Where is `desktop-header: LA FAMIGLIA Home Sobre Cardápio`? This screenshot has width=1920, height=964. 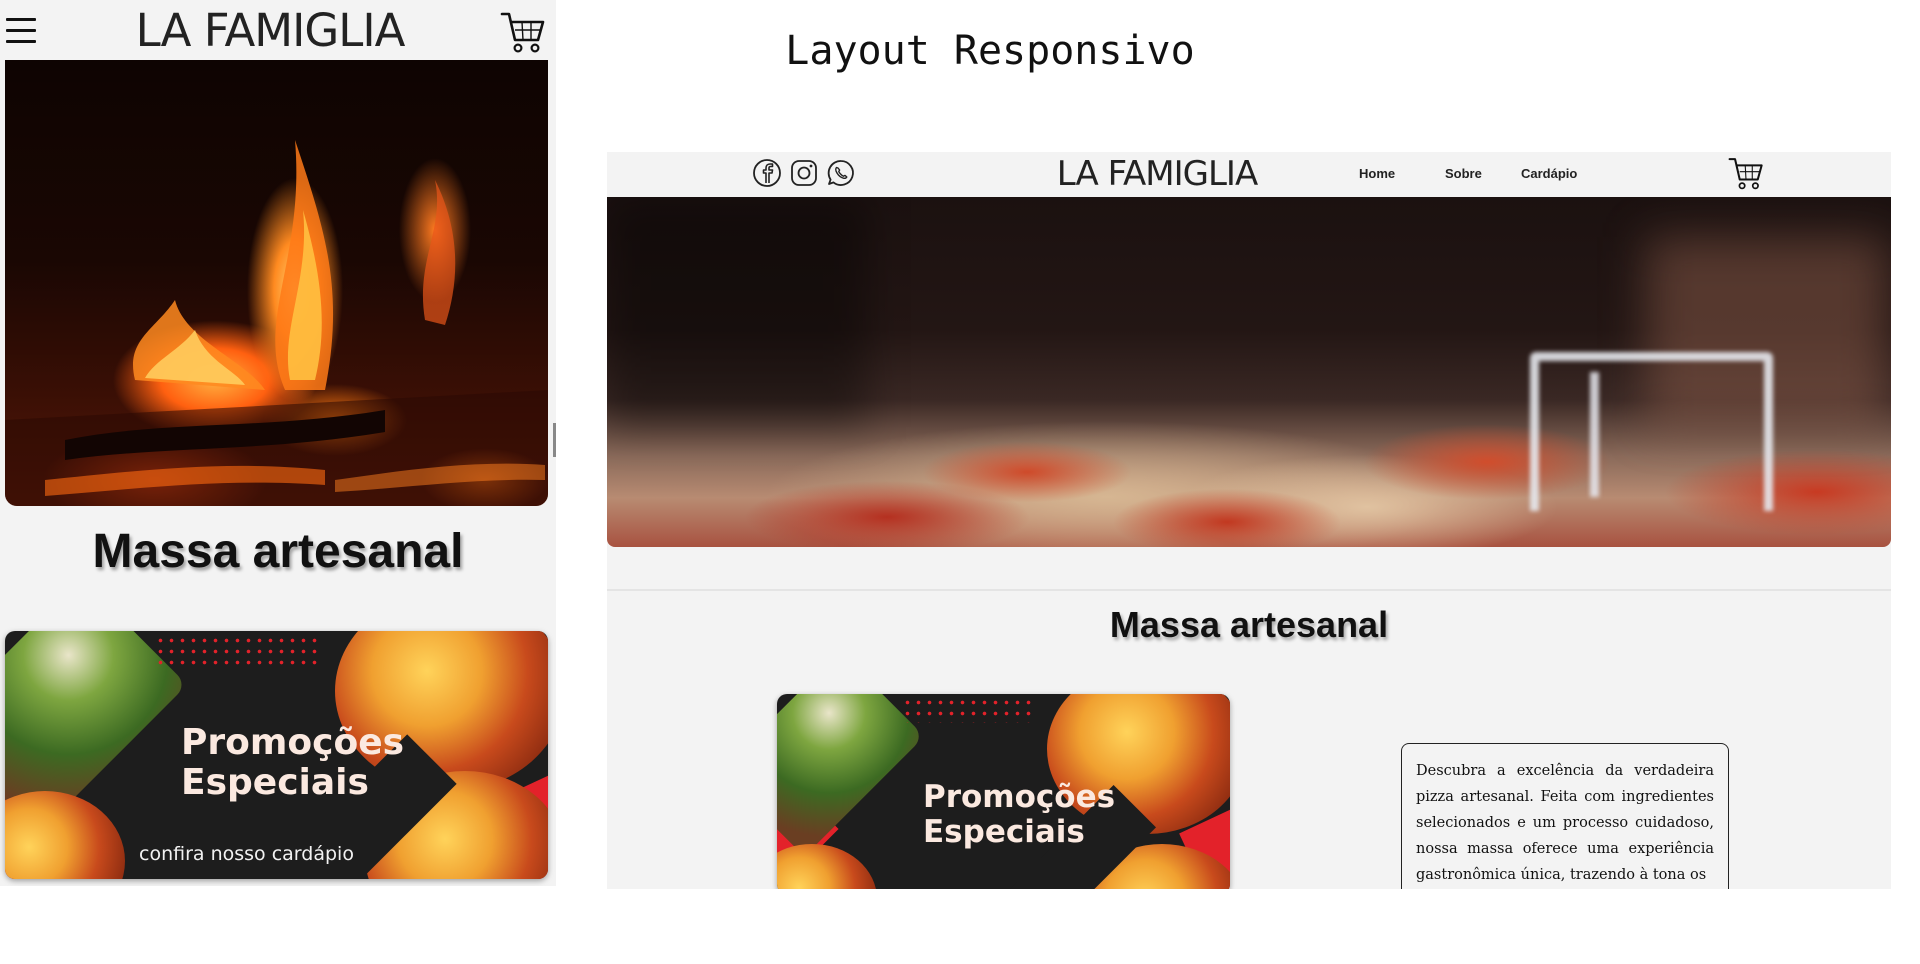
desktop-header: LA FAMIGLIA Home Sobre Cardápio is located at coordinates (1249, 174).